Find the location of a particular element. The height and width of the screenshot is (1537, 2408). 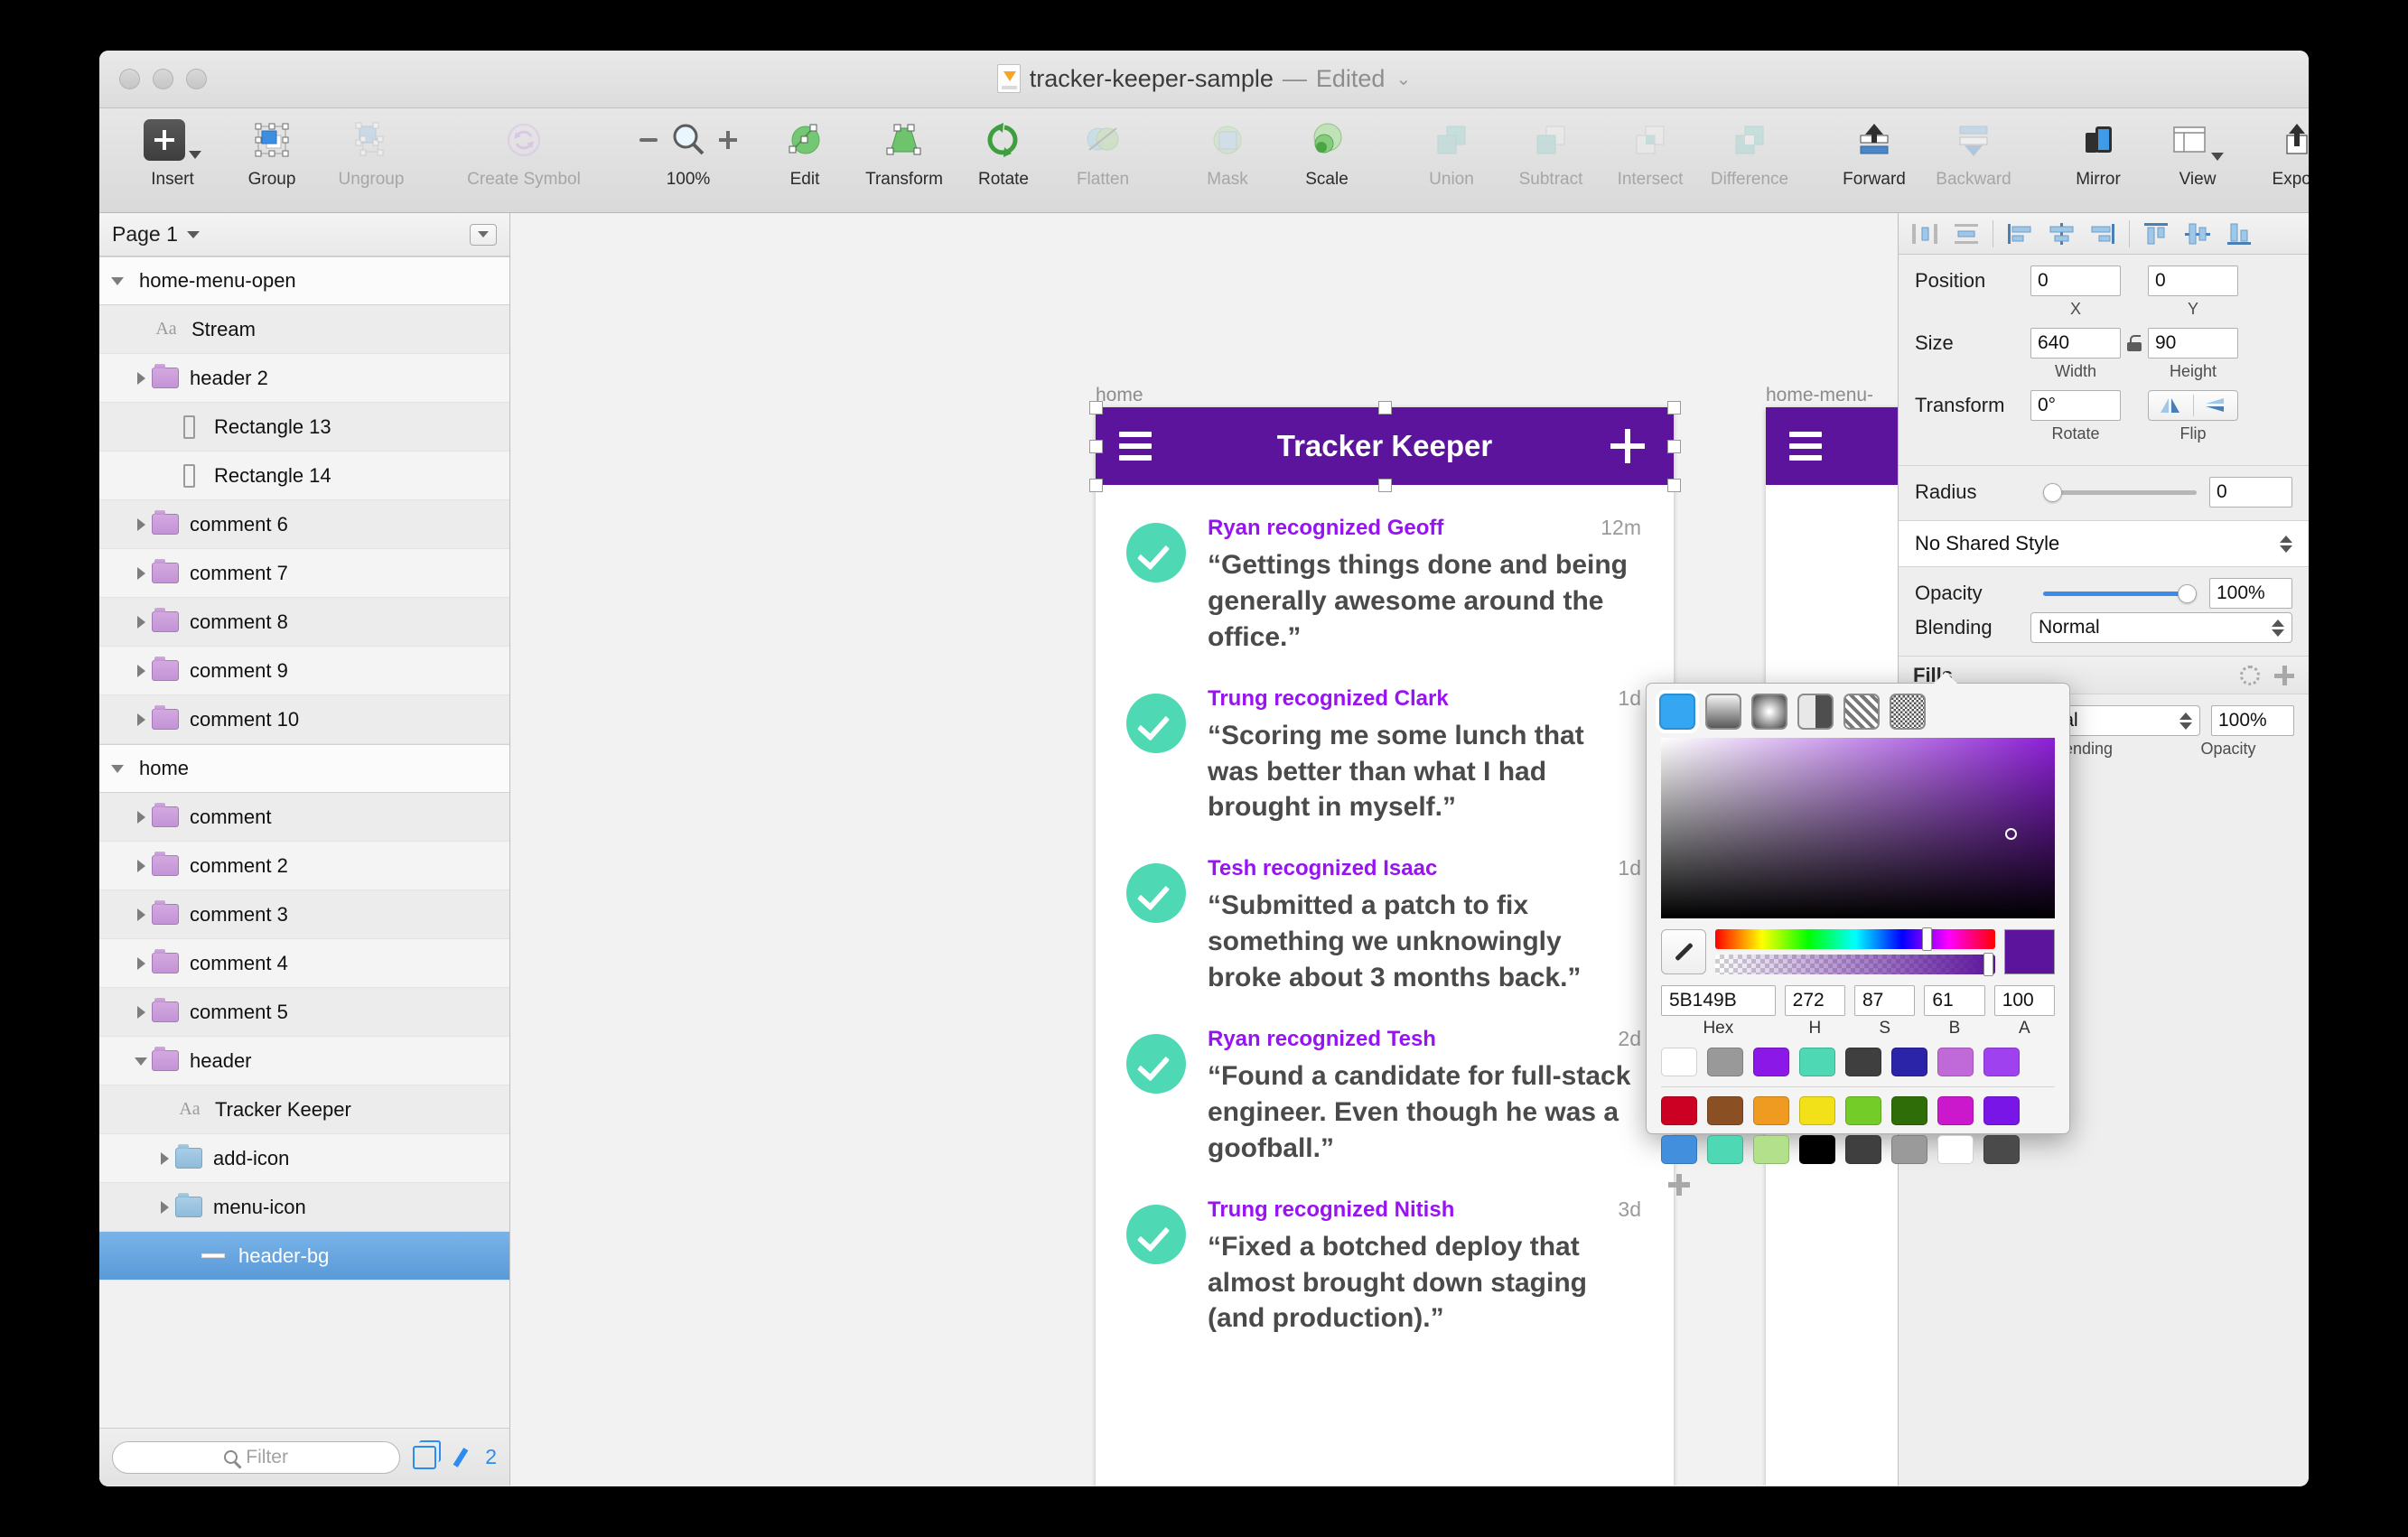

duplicate-icon is located at coordinates (427, 1454).